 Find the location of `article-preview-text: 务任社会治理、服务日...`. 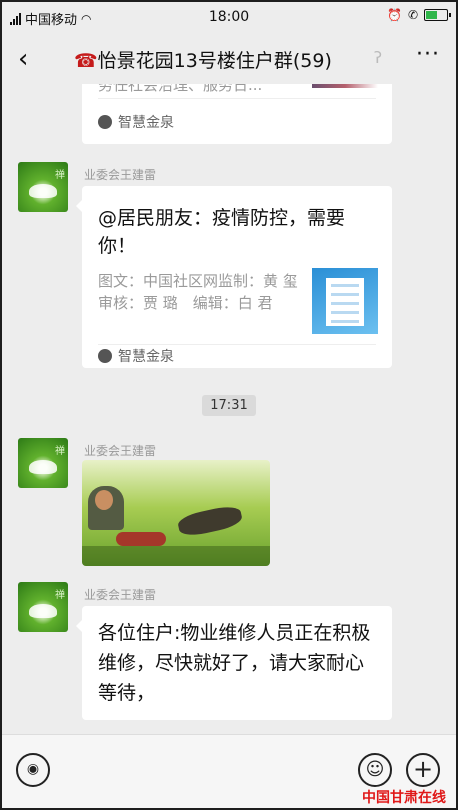

article-preview-text: 务任社会治理、服务日... is located at coordinates (180, 89).